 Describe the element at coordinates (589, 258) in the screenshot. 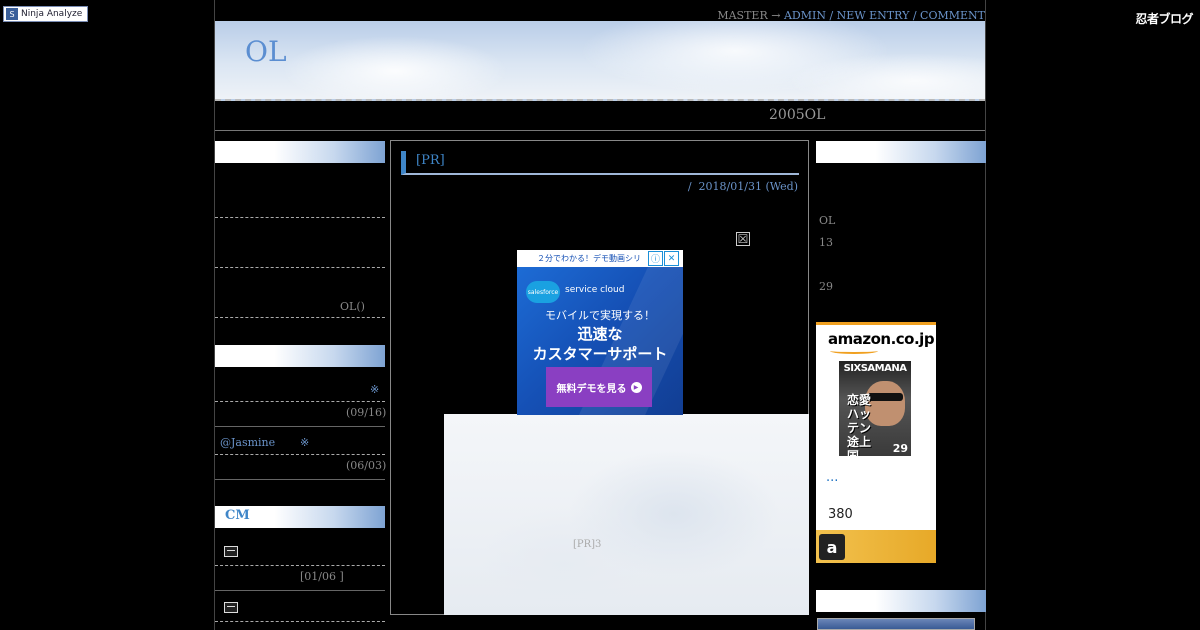

I see `ad-top-text: ２分でわかる！デモ動画シリ` at that location.